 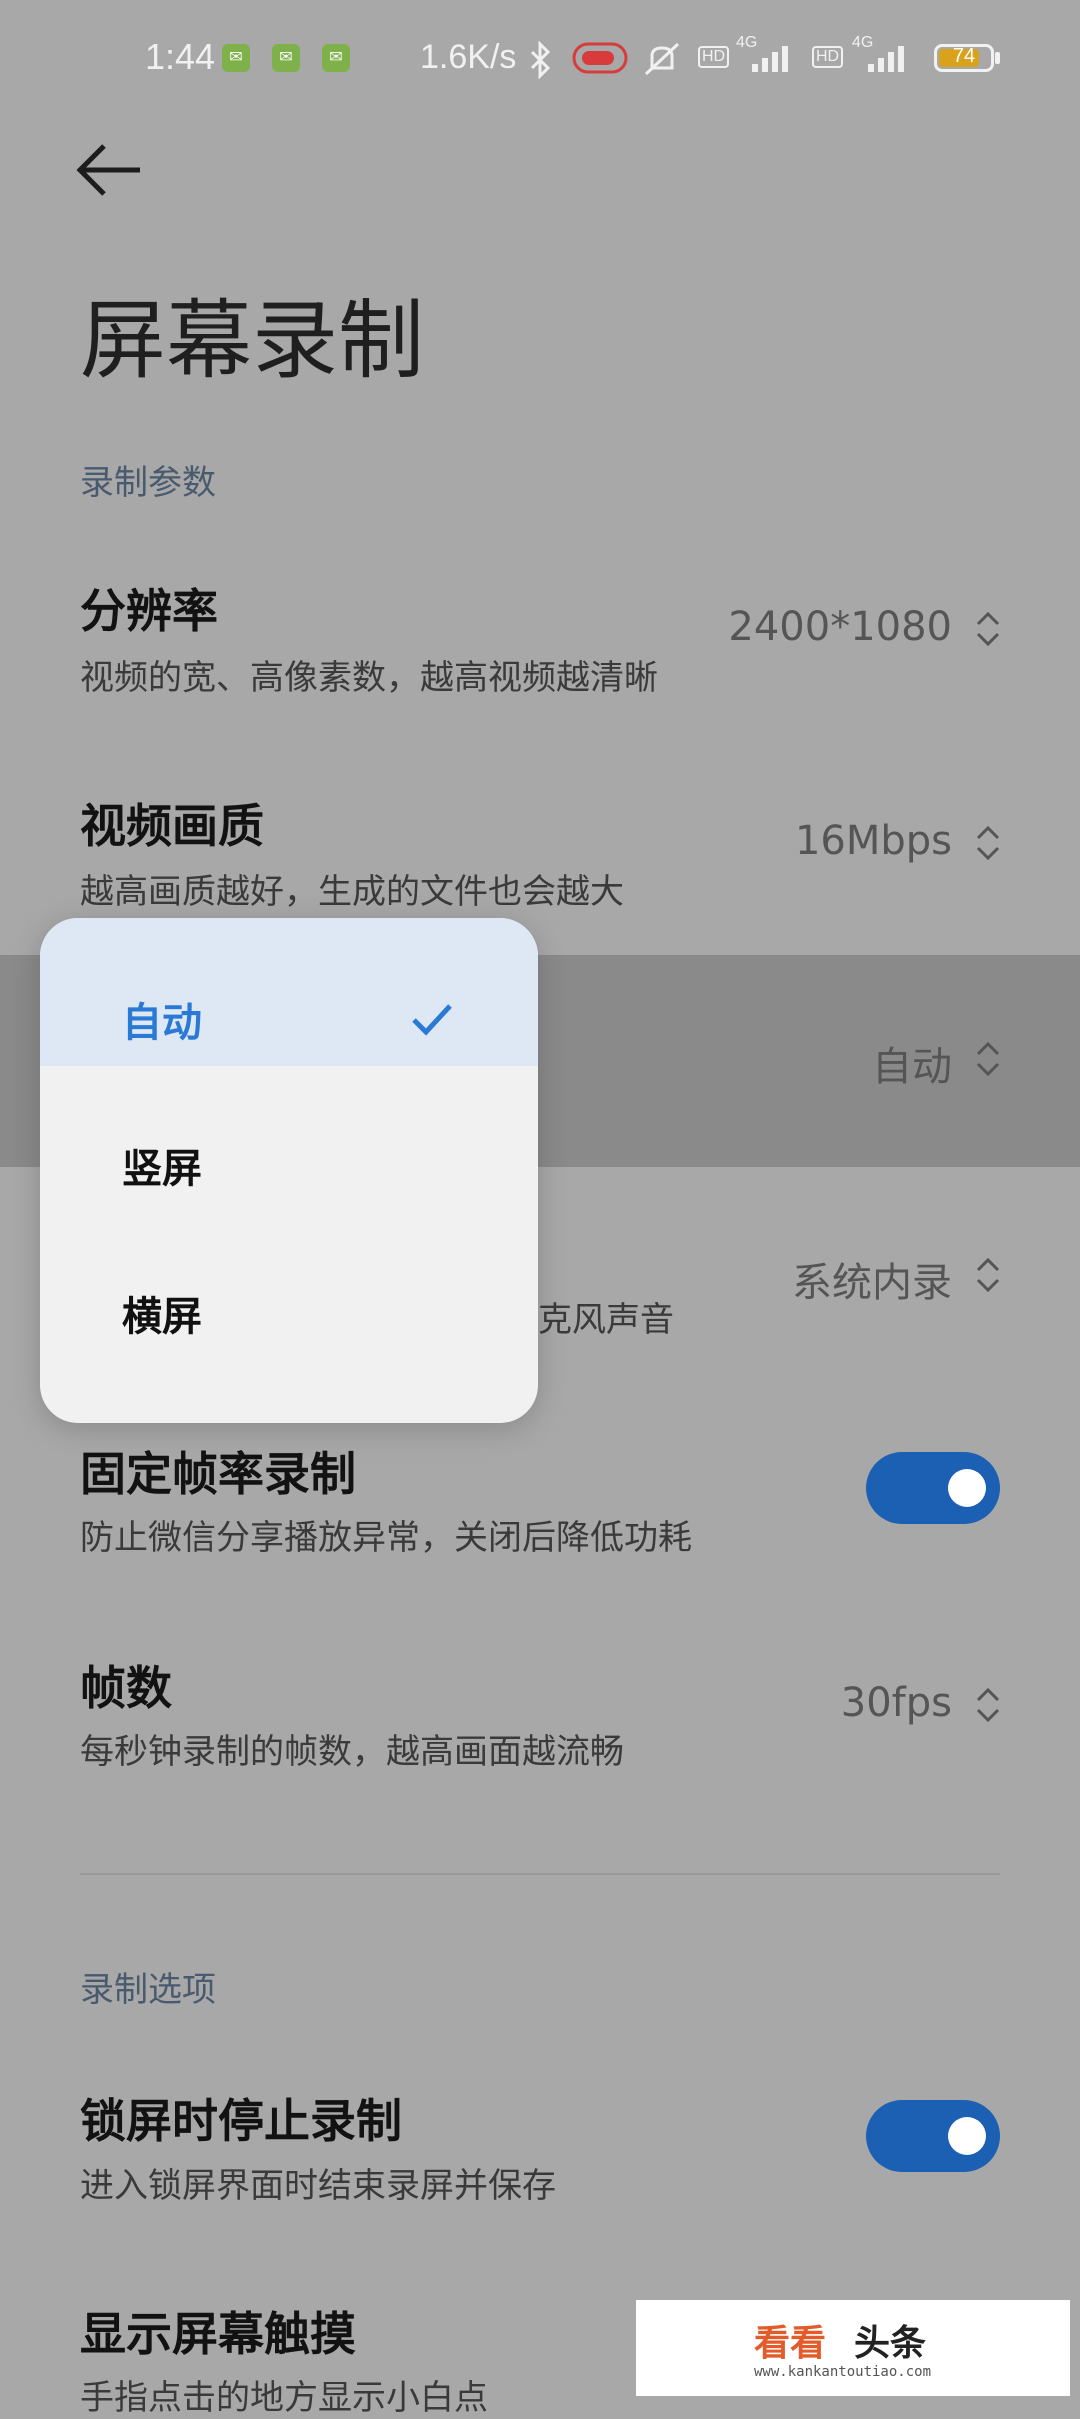 I want to click on status-time: 1:44, so click(x=180, y=56).